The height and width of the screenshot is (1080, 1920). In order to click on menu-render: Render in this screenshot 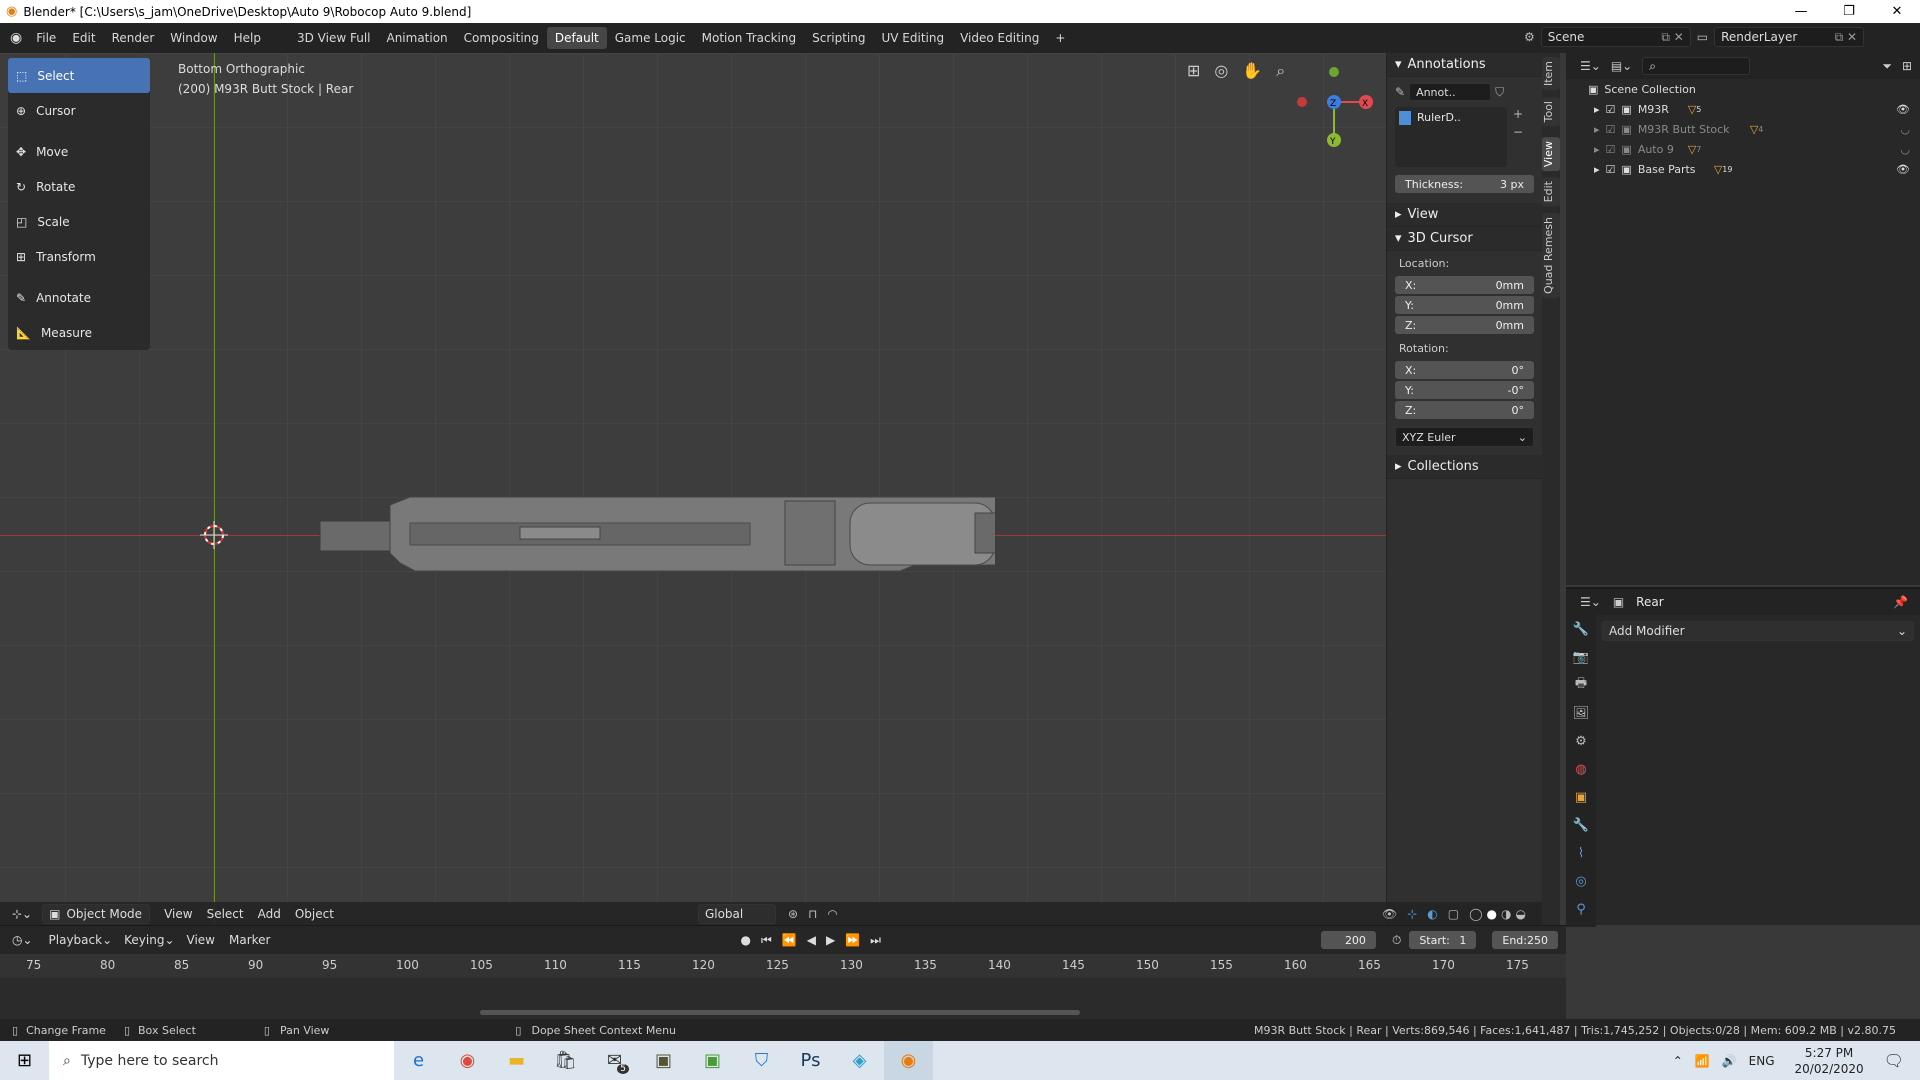, I will do `click(133, 38)`.